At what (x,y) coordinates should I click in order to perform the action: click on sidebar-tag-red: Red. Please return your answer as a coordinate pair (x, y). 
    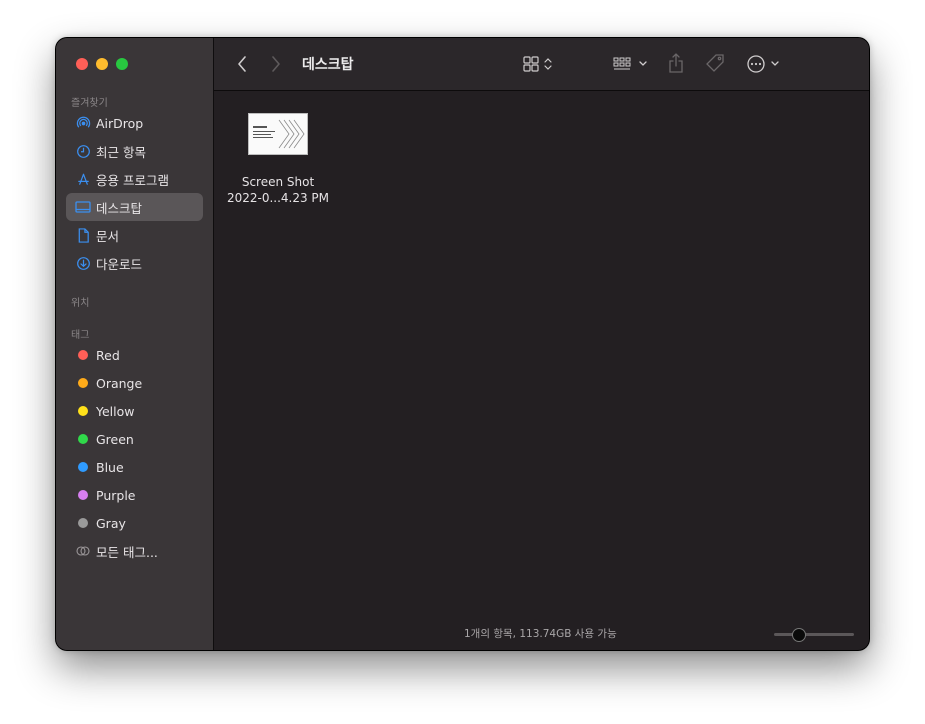
    Looking at the image, I should click on (134, 355).